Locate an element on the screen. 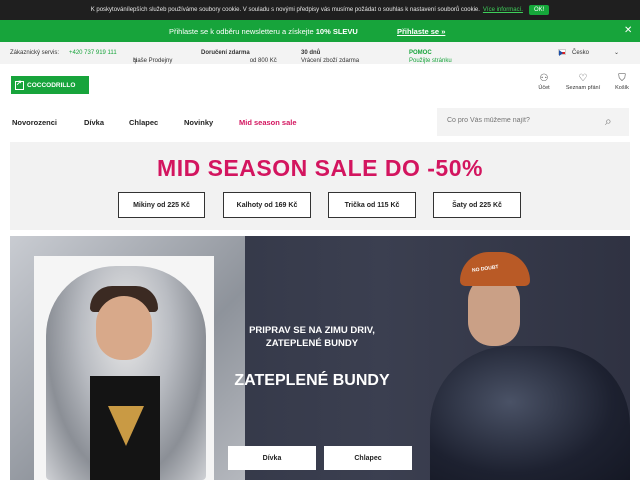  hero-girl-top-pattern is located at coordinates (126, 426).